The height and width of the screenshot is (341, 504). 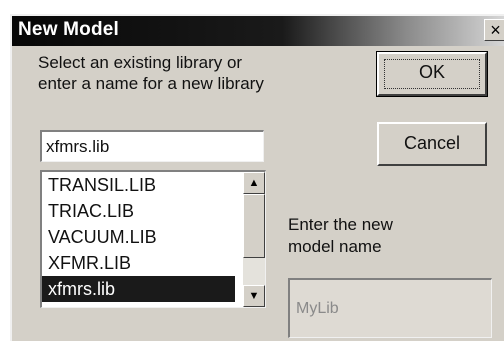 What do you see at coordinates (69, 29) in the screenshot?
I see `dialog-title: New Model` at bounding box center [69, 29].